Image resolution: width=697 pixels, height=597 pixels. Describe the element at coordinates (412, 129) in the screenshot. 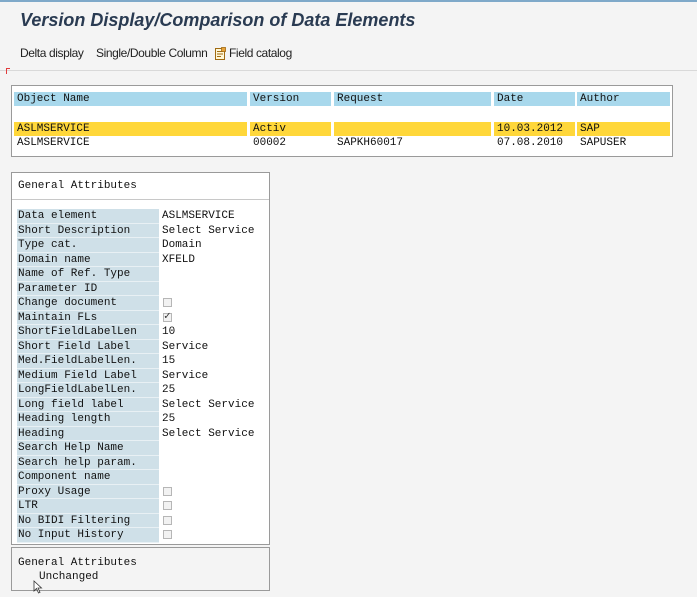

I see `cell-request` at that location.